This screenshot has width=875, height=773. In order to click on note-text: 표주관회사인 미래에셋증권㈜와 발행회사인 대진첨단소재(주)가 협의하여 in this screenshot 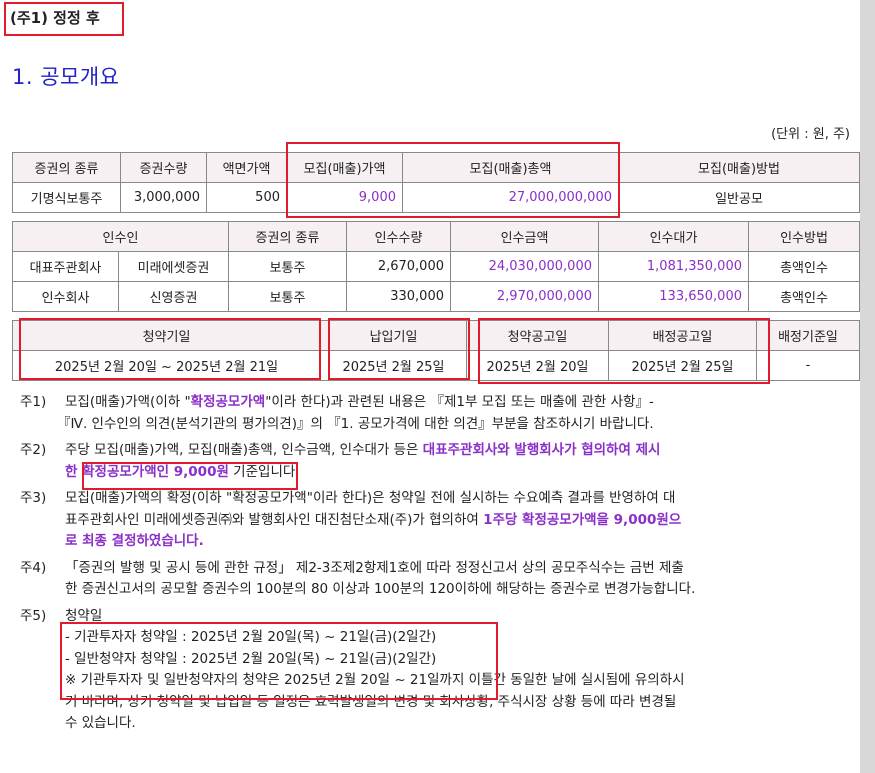, I will do `click(274, 519)`.